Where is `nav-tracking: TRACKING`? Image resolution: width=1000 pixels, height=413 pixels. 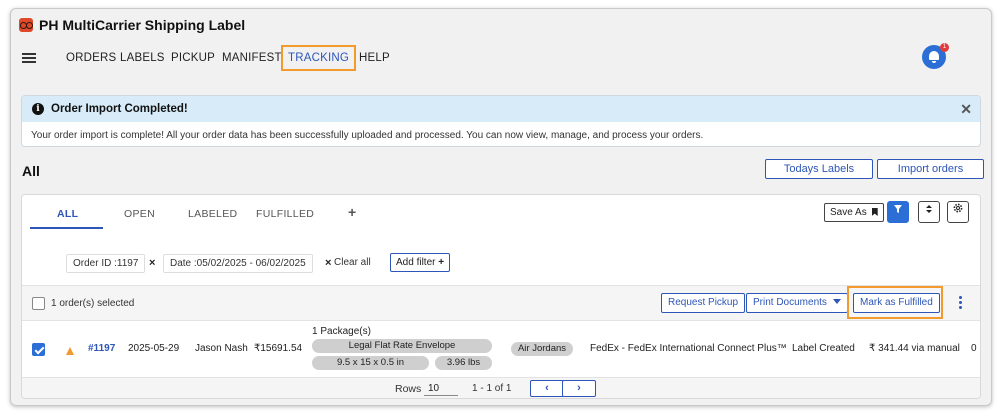
nav-tracking: TRACKING is located at coordinates (319, 58).